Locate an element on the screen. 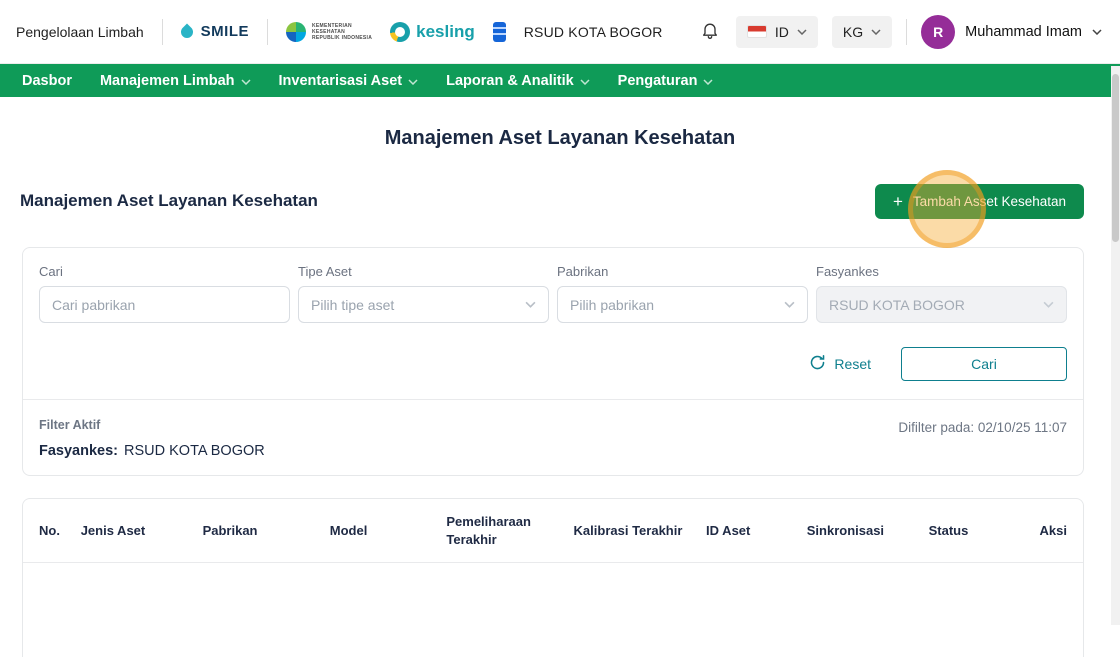  asset-type-select: Pilih tipe aset is located at coordinates (423, 305).